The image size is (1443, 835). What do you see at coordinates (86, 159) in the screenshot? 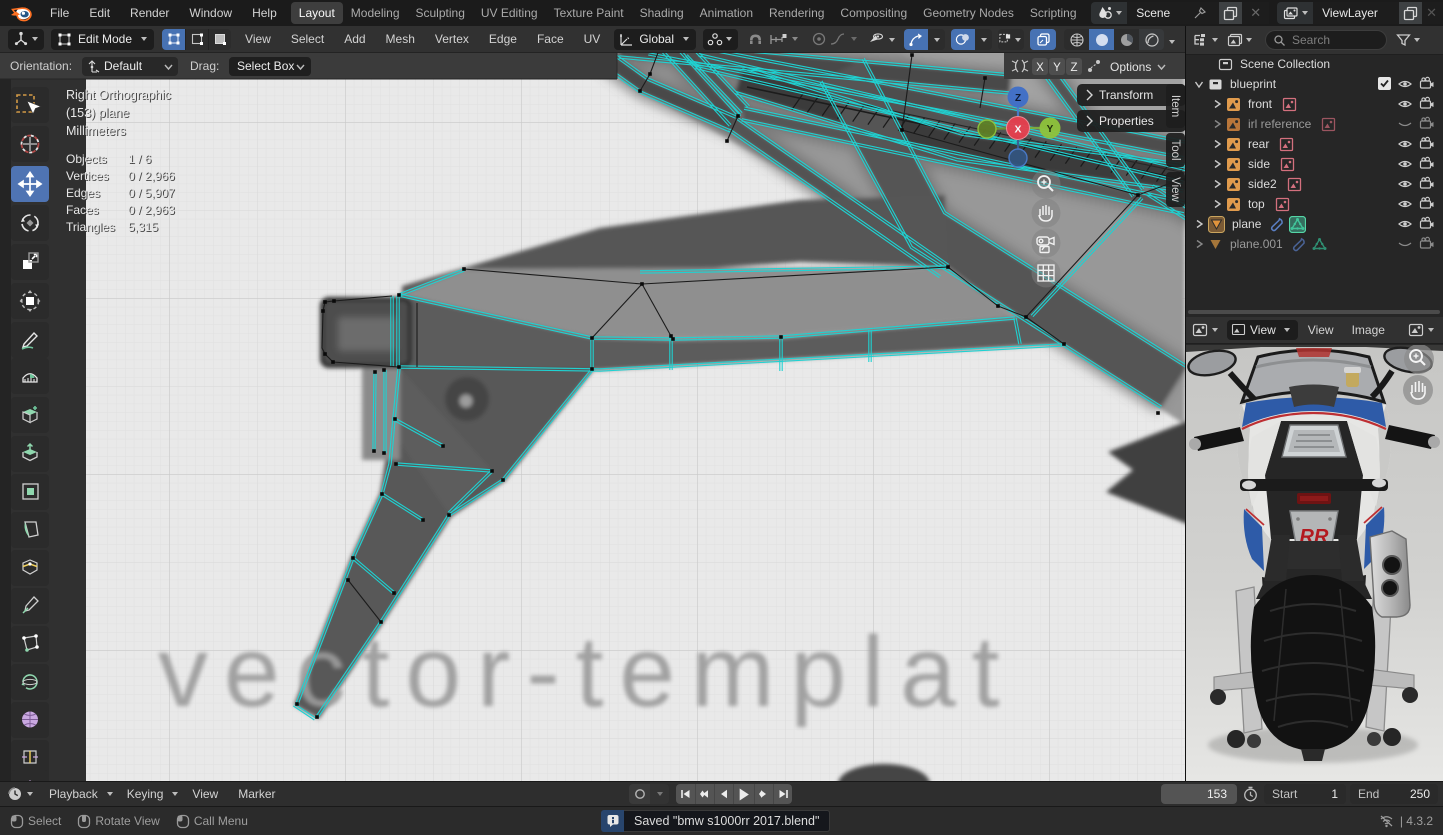
I see `svg-text: Objects` at bounding box center [86, 159].